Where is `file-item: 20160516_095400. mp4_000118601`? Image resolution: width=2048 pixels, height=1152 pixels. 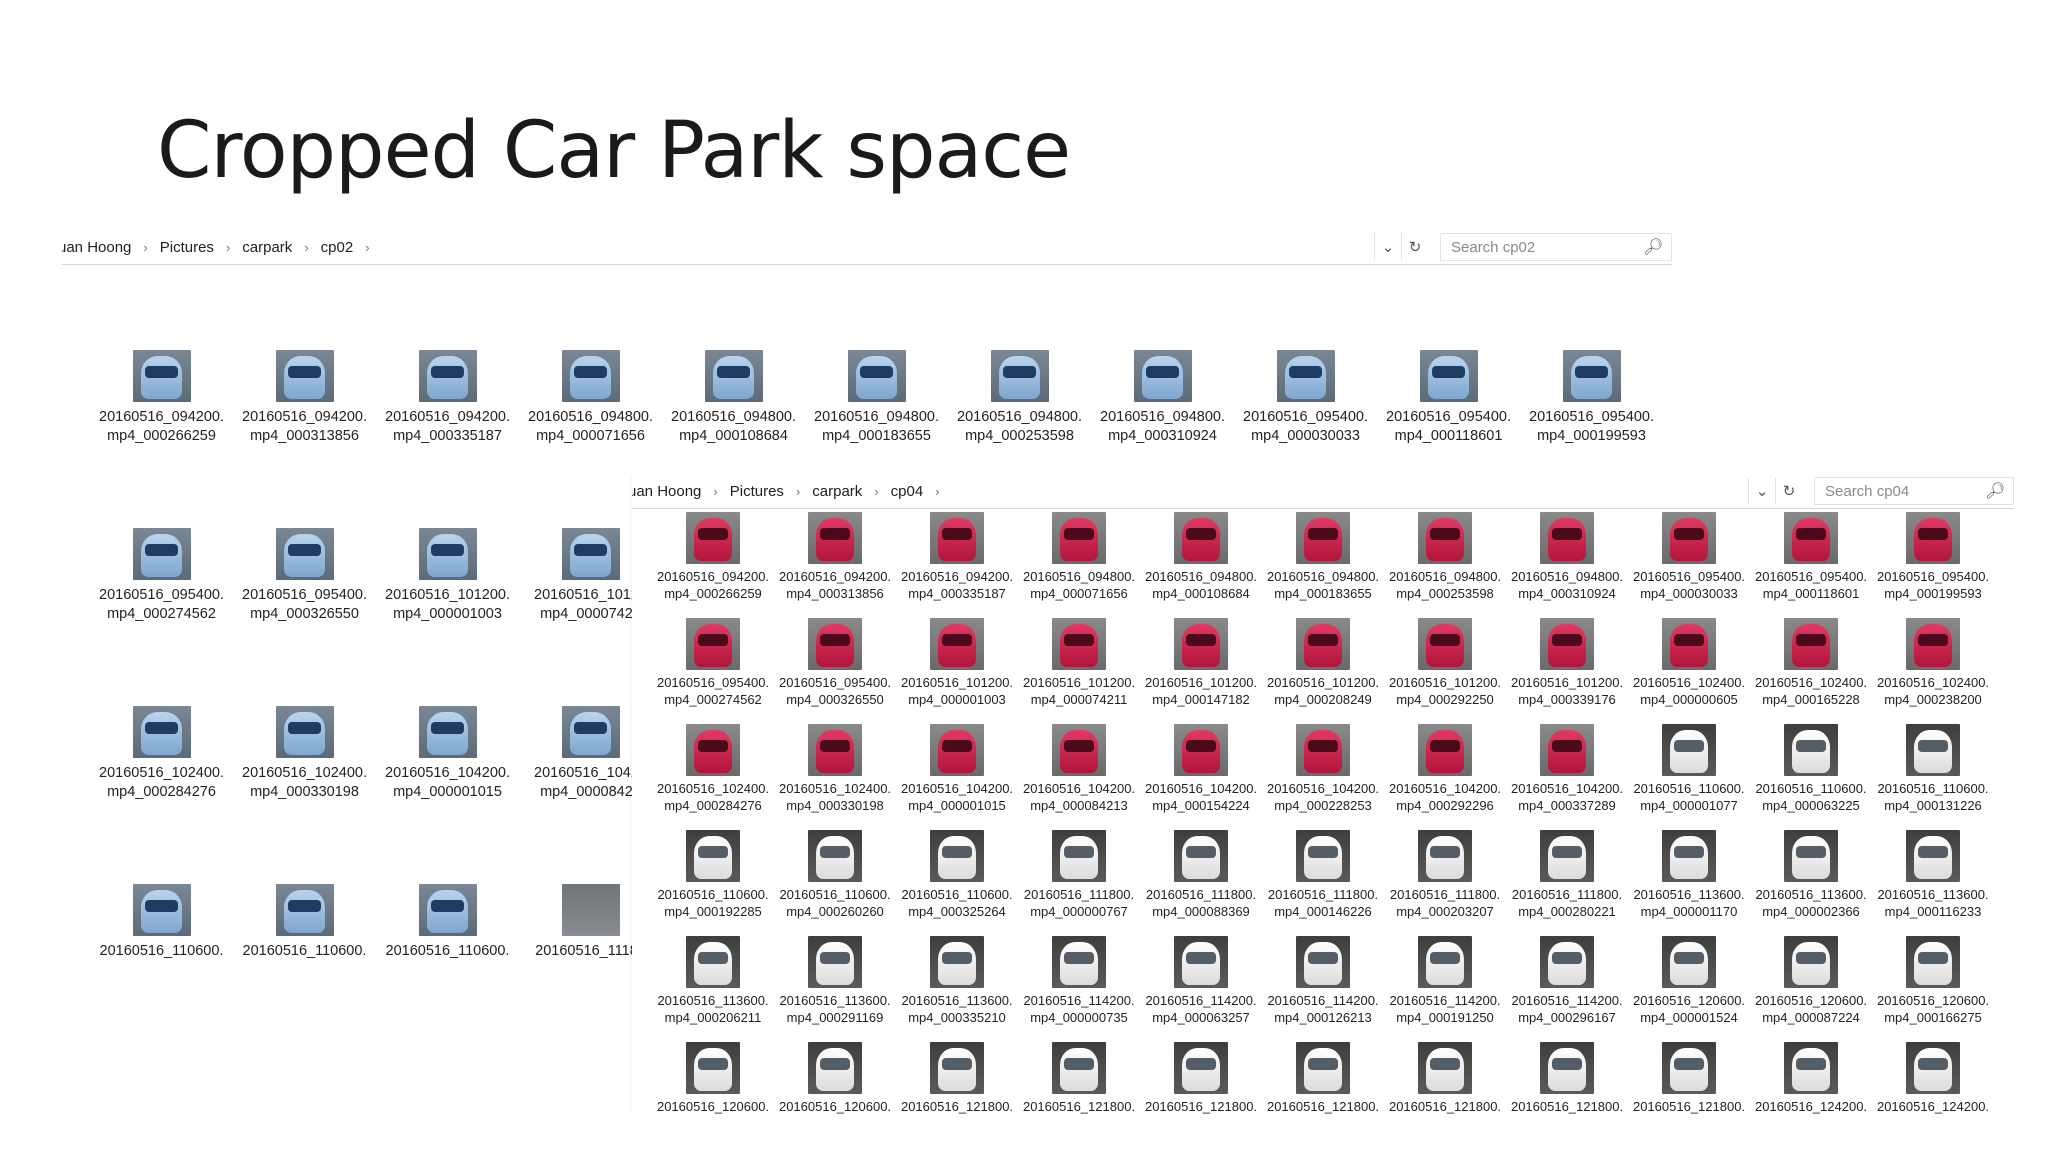 file-item: 20160516_095400. mp4_000118601 is located at coordinates (1811, 565).